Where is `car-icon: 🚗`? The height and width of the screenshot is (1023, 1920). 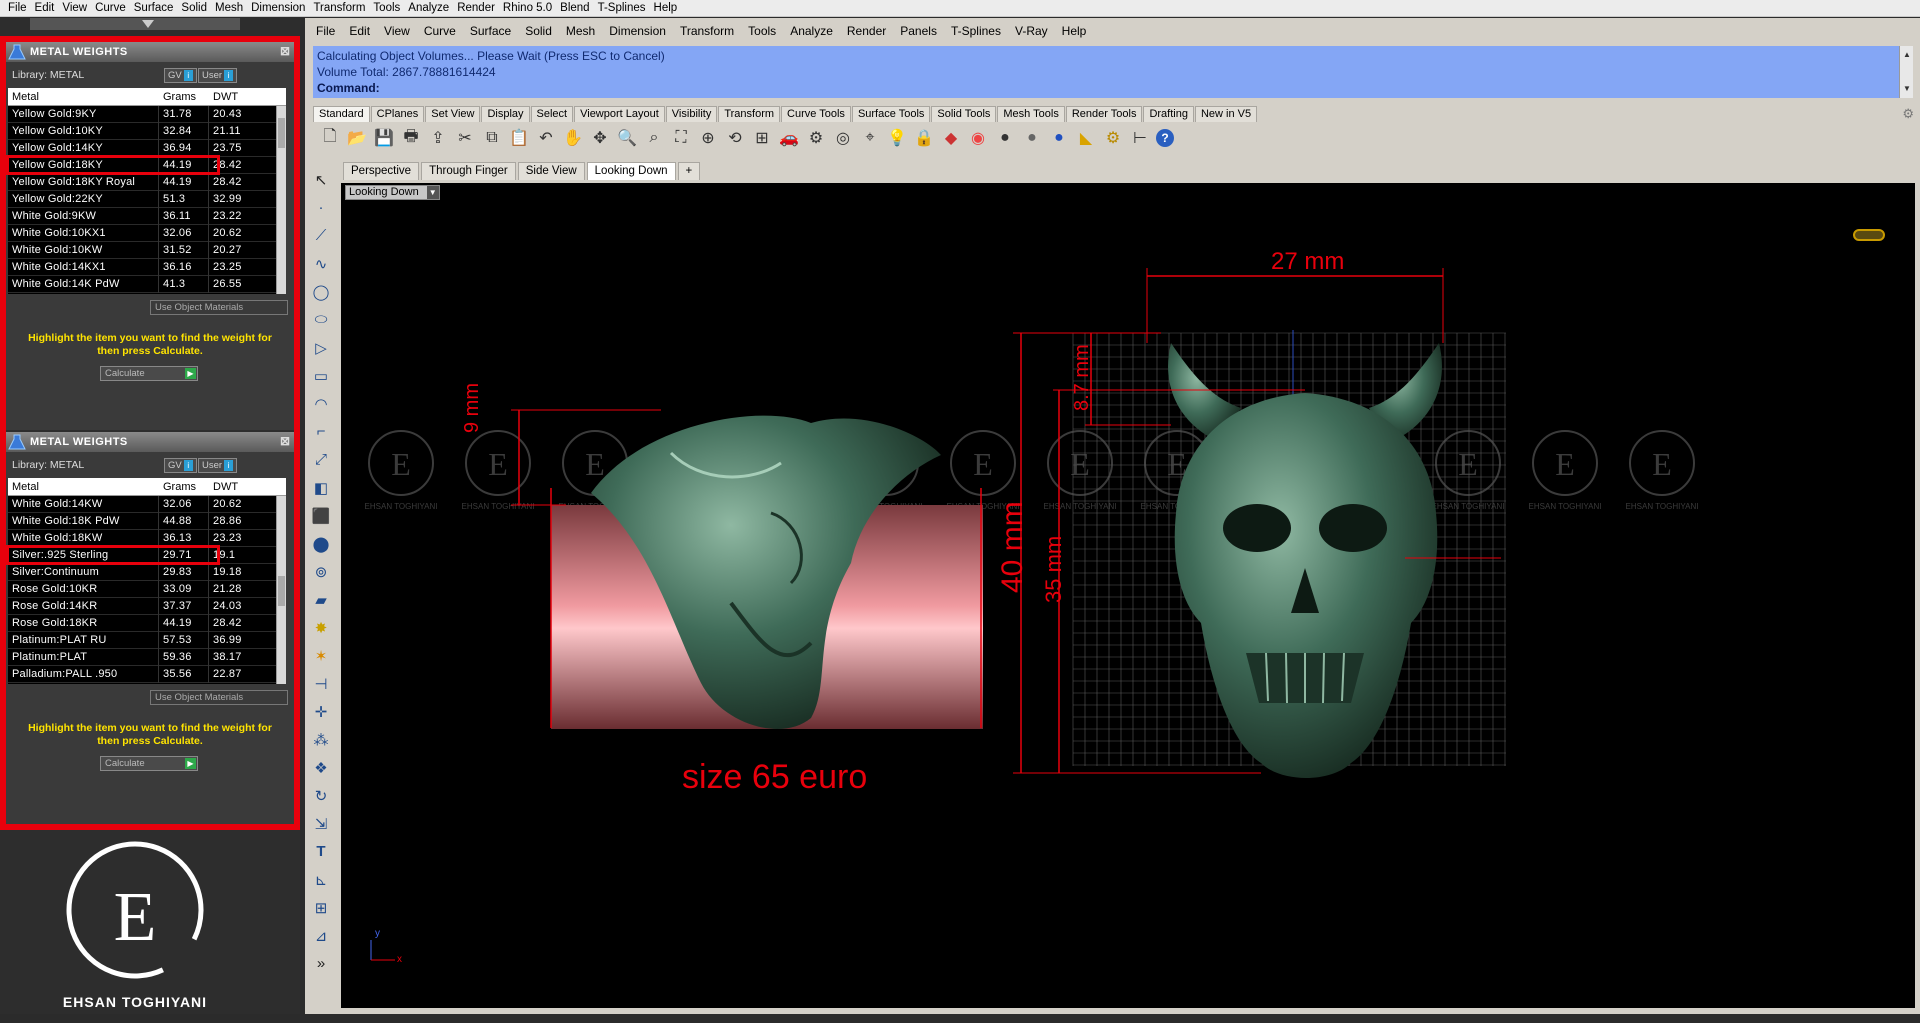
car-icon: 🚗 is located at coordinates (789, 138).